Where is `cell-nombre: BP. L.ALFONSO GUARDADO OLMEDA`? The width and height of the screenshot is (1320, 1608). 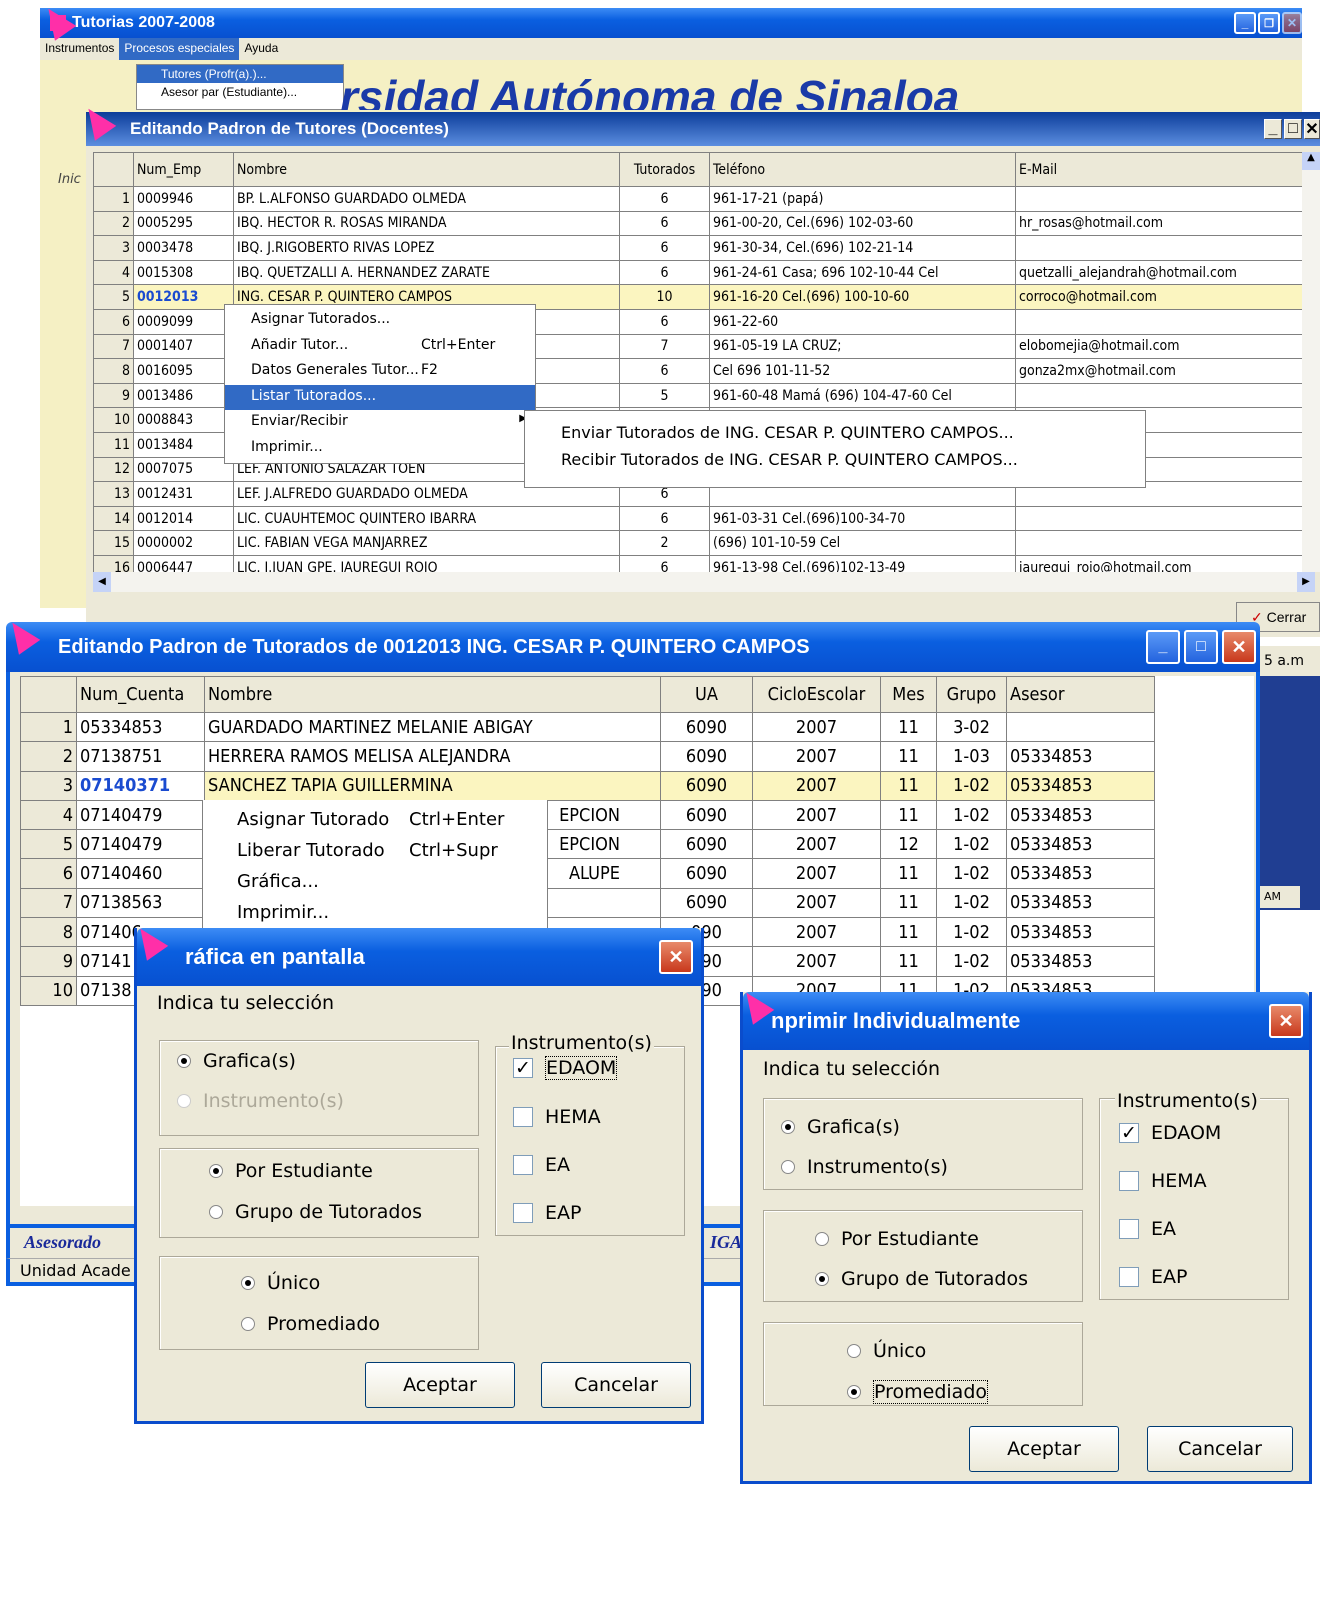 cell-nombre: BP. L.ALFONSO GUARDADO OLMEDA is located at coordinates (426, 199).